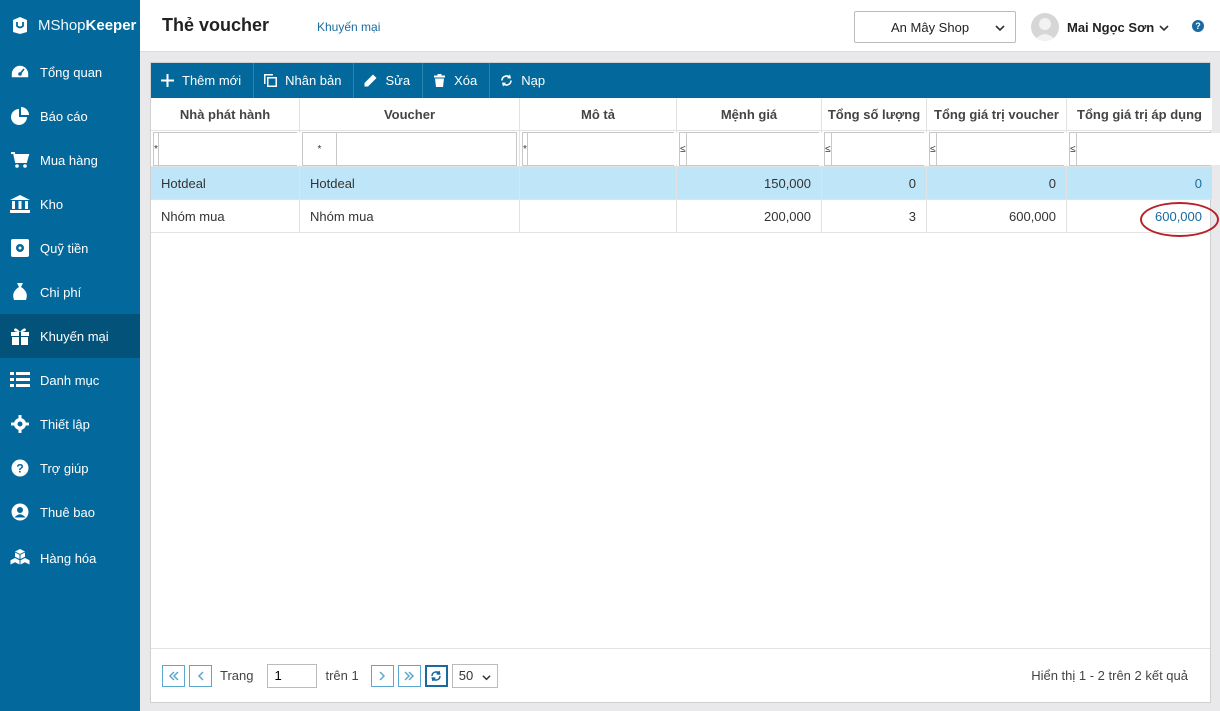 This screenshot has height=711, width=1220. What do you see at coordinates (70, 336) in the screenshot?
I see `sidebar-item-promotion: Khuyến mại` at bounding box center [70, 336].